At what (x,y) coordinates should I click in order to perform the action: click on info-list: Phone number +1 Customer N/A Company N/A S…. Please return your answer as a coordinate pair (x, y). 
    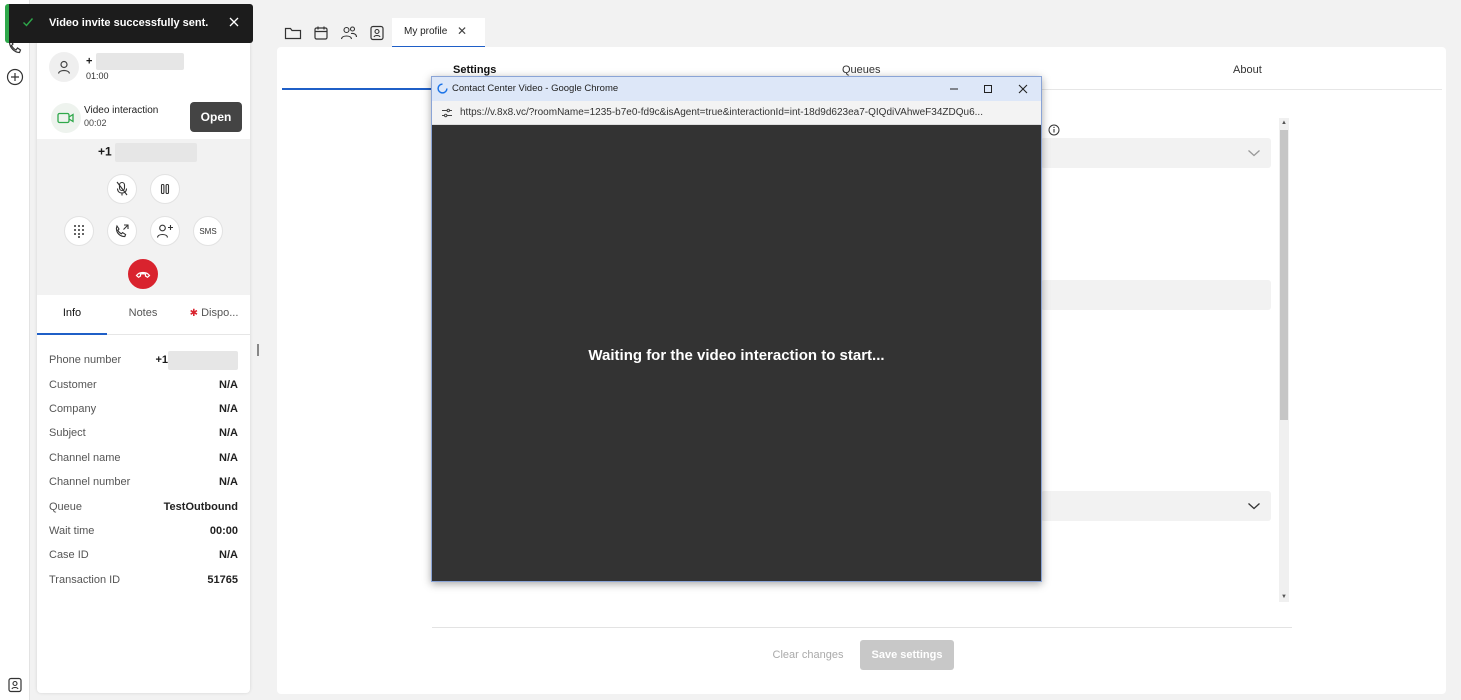
    Looking at the image, I should click on (143, 470).